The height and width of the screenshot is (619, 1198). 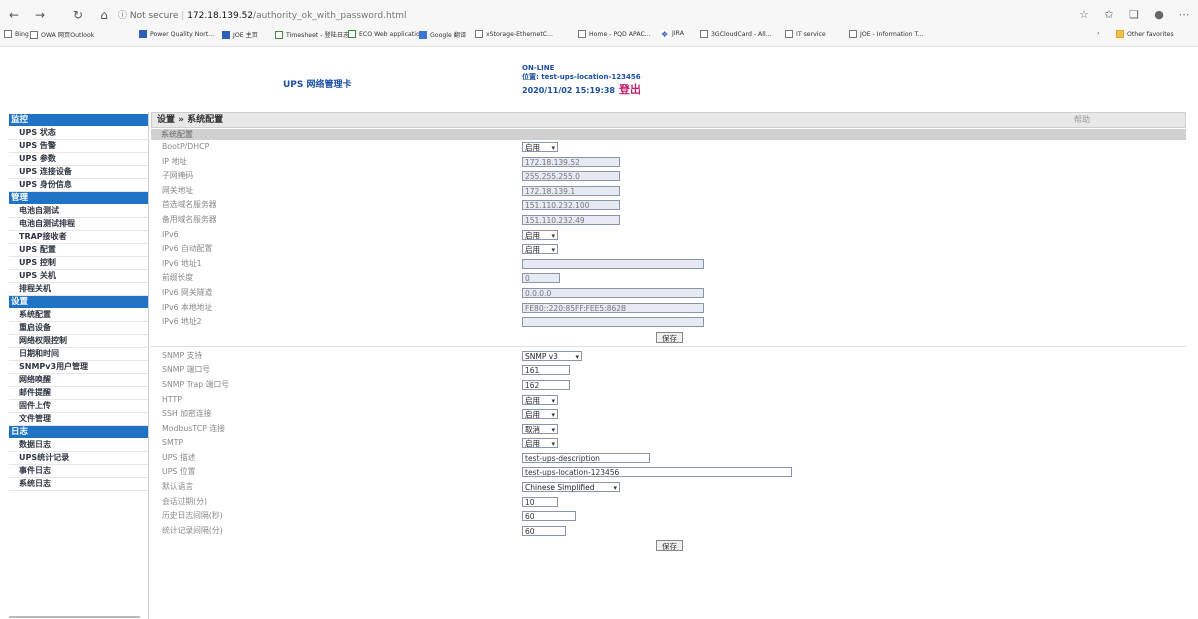 I want to click on sidebar-scrollbar, so click(x=74, y=617).